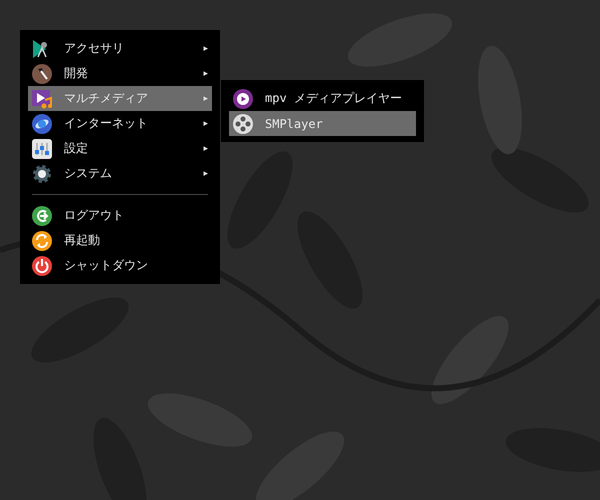  I want to click on menu-item: 再起動, so click(120, 240).